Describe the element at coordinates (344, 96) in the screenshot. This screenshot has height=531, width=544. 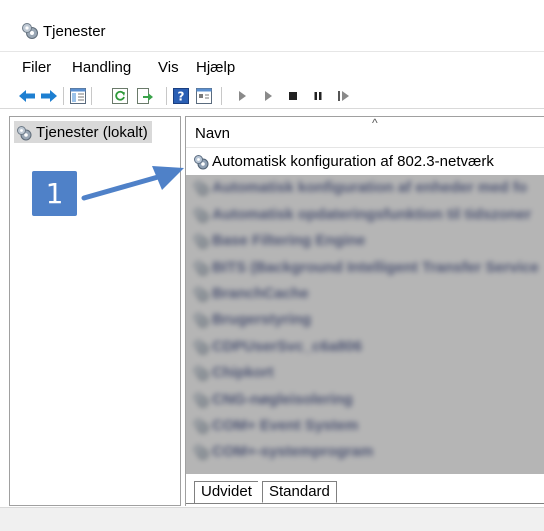
I see `restart-service-icon` at that location.